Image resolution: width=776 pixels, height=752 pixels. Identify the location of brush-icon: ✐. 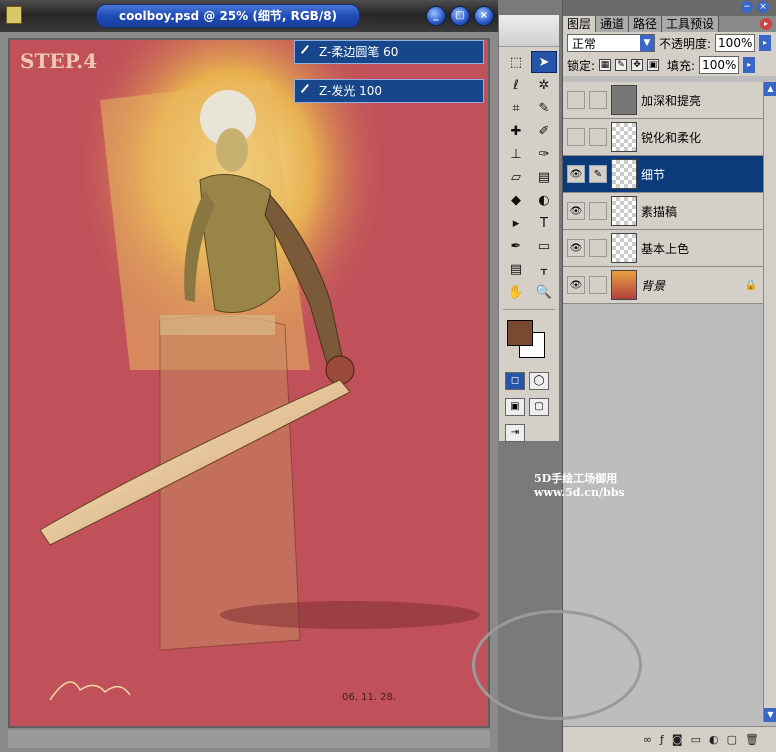
(544, 131).